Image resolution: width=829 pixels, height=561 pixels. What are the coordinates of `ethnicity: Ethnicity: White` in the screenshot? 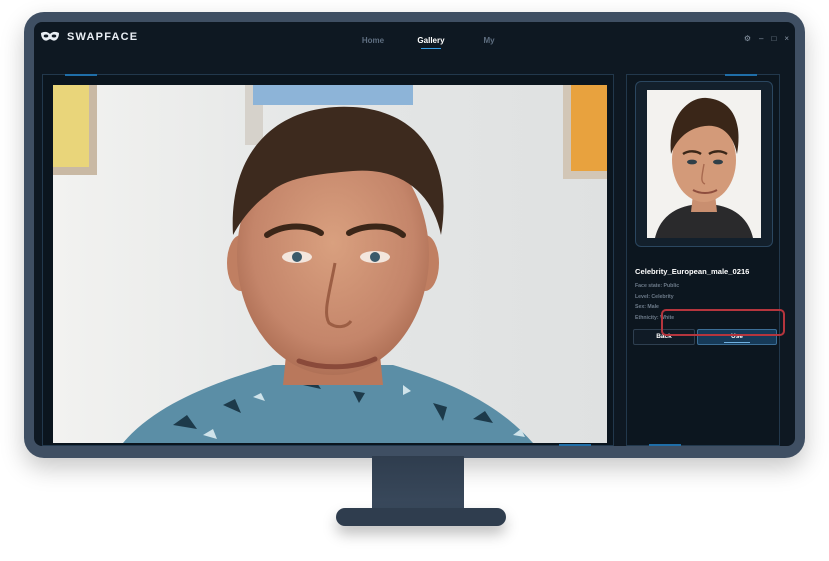 It's located at (655, 317).